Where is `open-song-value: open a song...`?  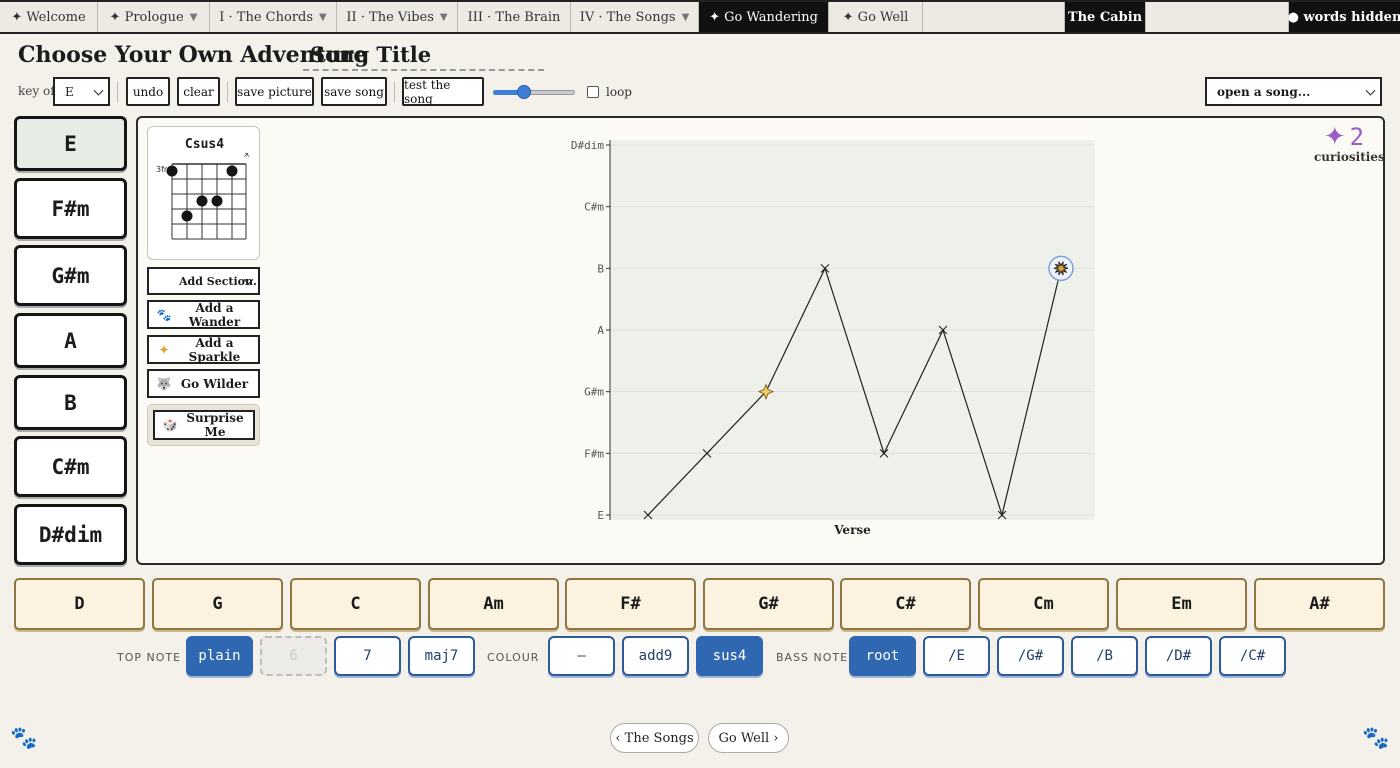
open-song-value: open a song... is located at coordinates (1264, 91).